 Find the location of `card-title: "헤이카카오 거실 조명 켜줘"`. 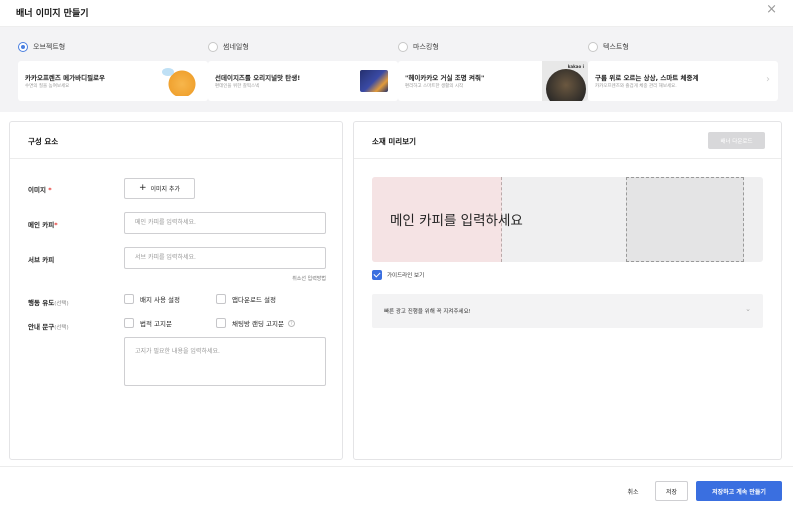

card-title: "헤이카카오 거실 조명 켜줘" is located at coordinates (445, 78).